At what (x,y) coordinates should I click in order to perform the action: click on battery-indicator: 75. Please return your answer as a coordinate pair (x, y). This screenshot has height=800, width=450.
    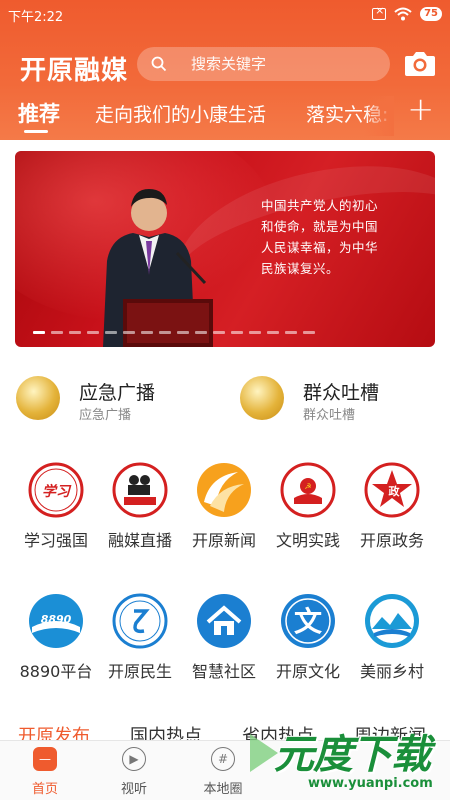
    Looking at the image, I should click on (431, 14).